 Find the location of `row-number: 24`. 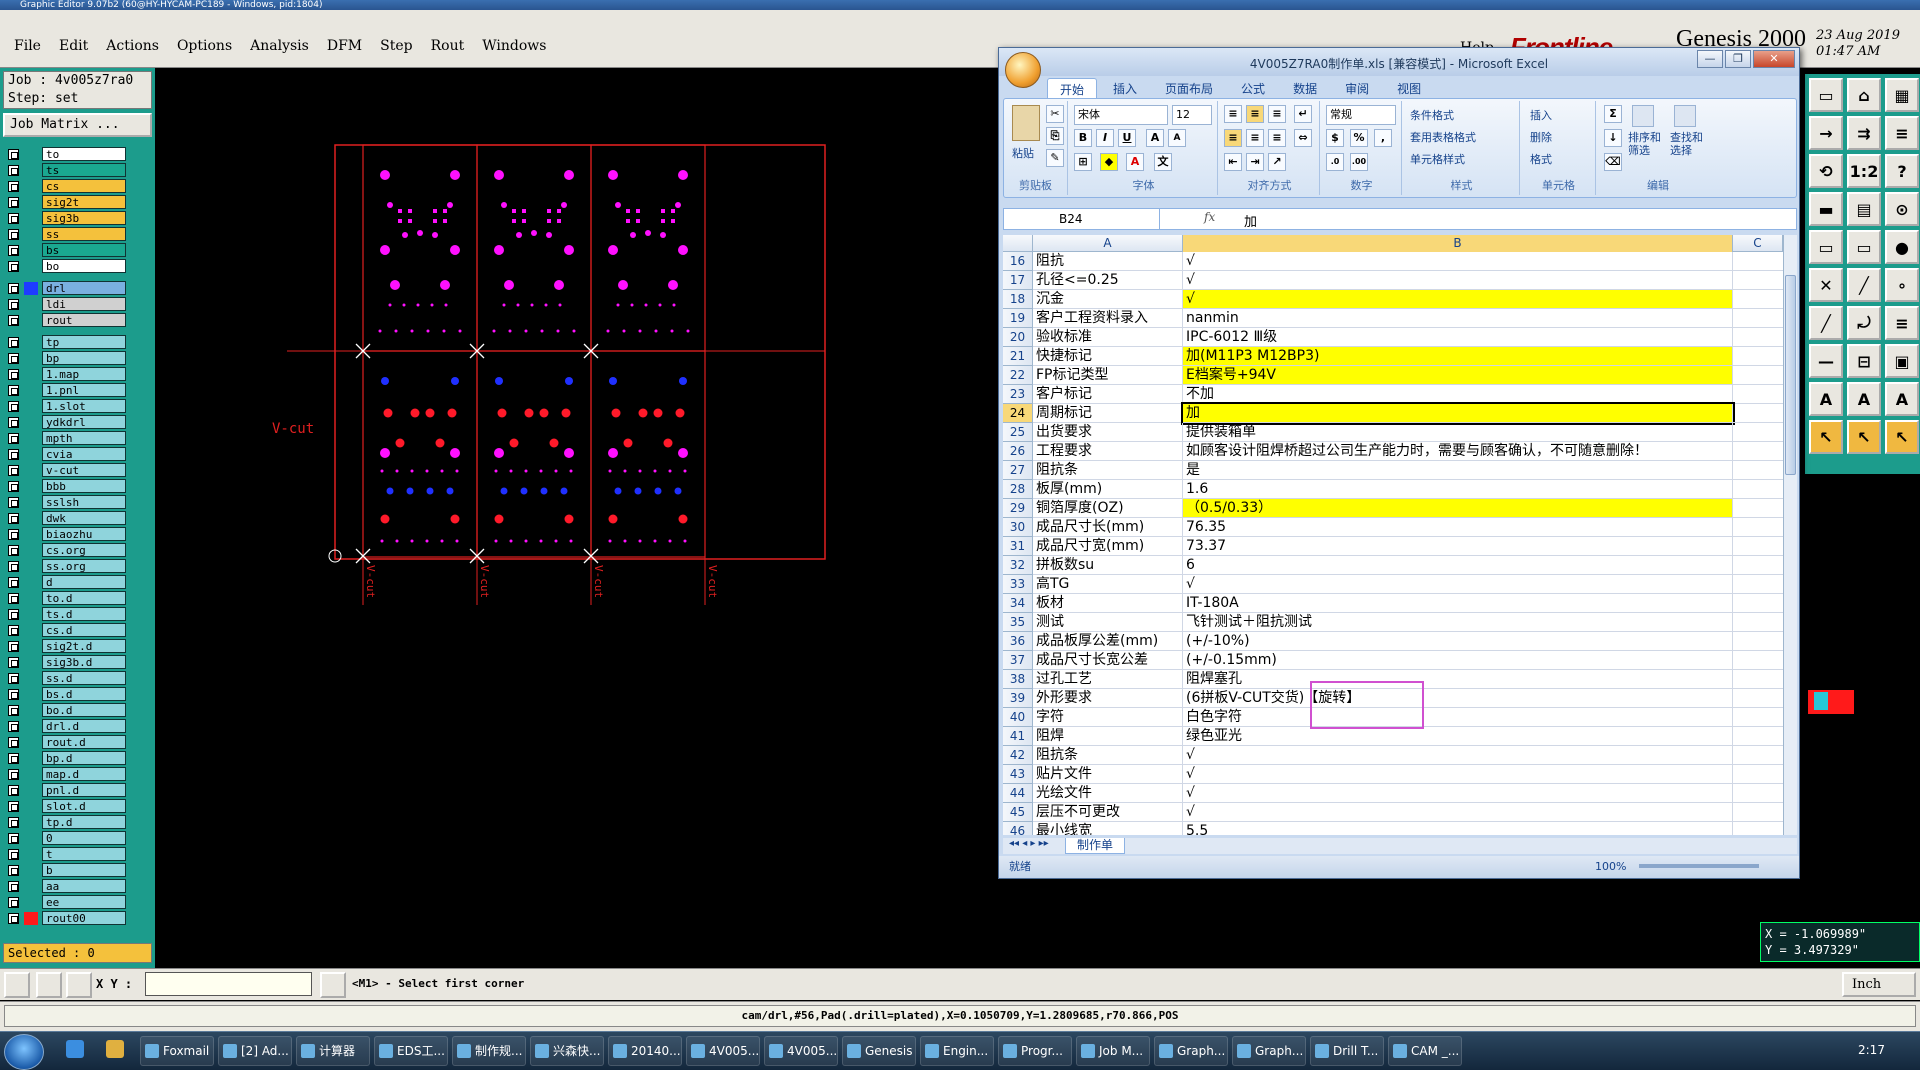

row-number: 24 is located at coordinates (1018, 413).